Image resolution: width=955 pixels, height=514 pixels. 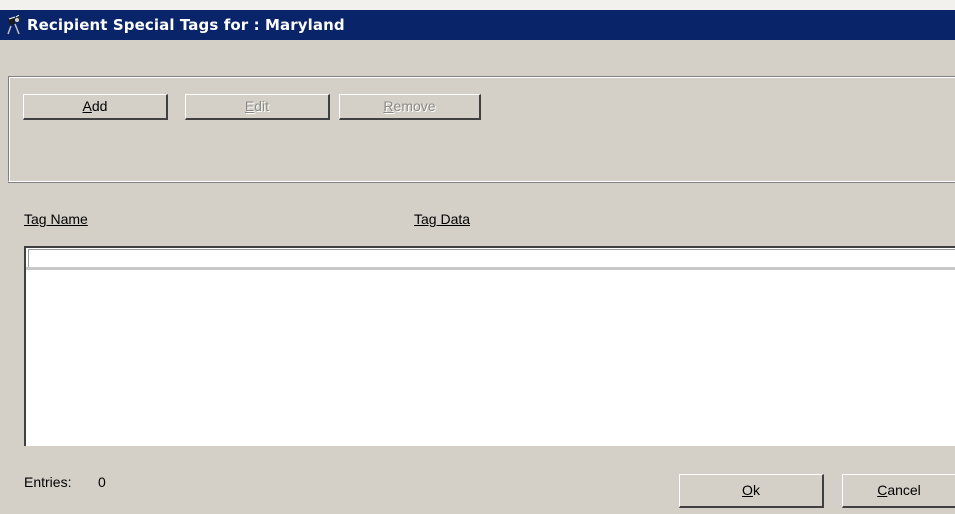 What do you see at coordinates (442, 219) in the screenshot?
I see `column-header-tag-data: Tag Data` at bounding box center [442, 219].